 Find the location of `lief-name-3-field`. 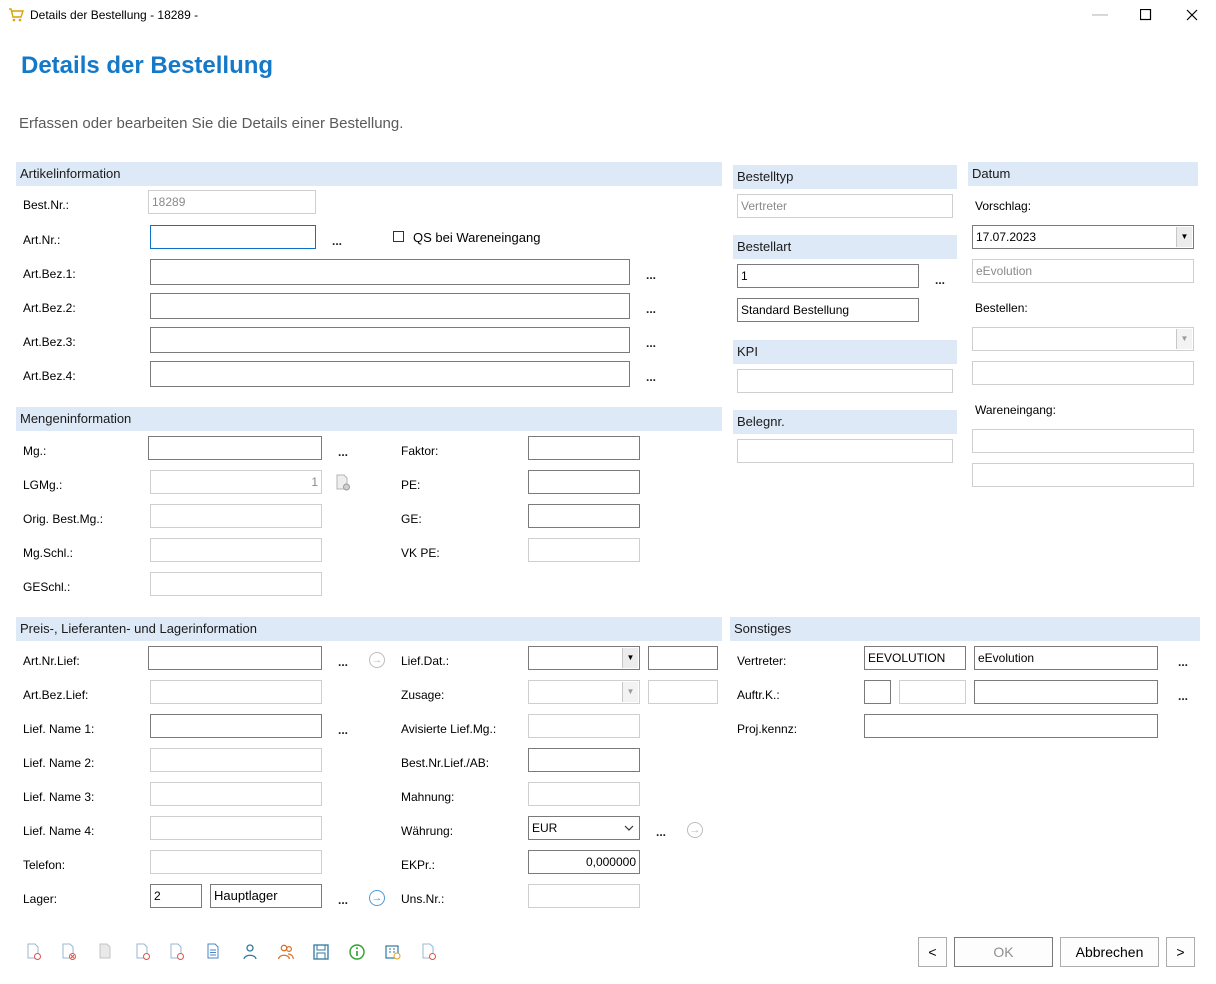

lief-name-3-field is located at coordinates (236, 794).